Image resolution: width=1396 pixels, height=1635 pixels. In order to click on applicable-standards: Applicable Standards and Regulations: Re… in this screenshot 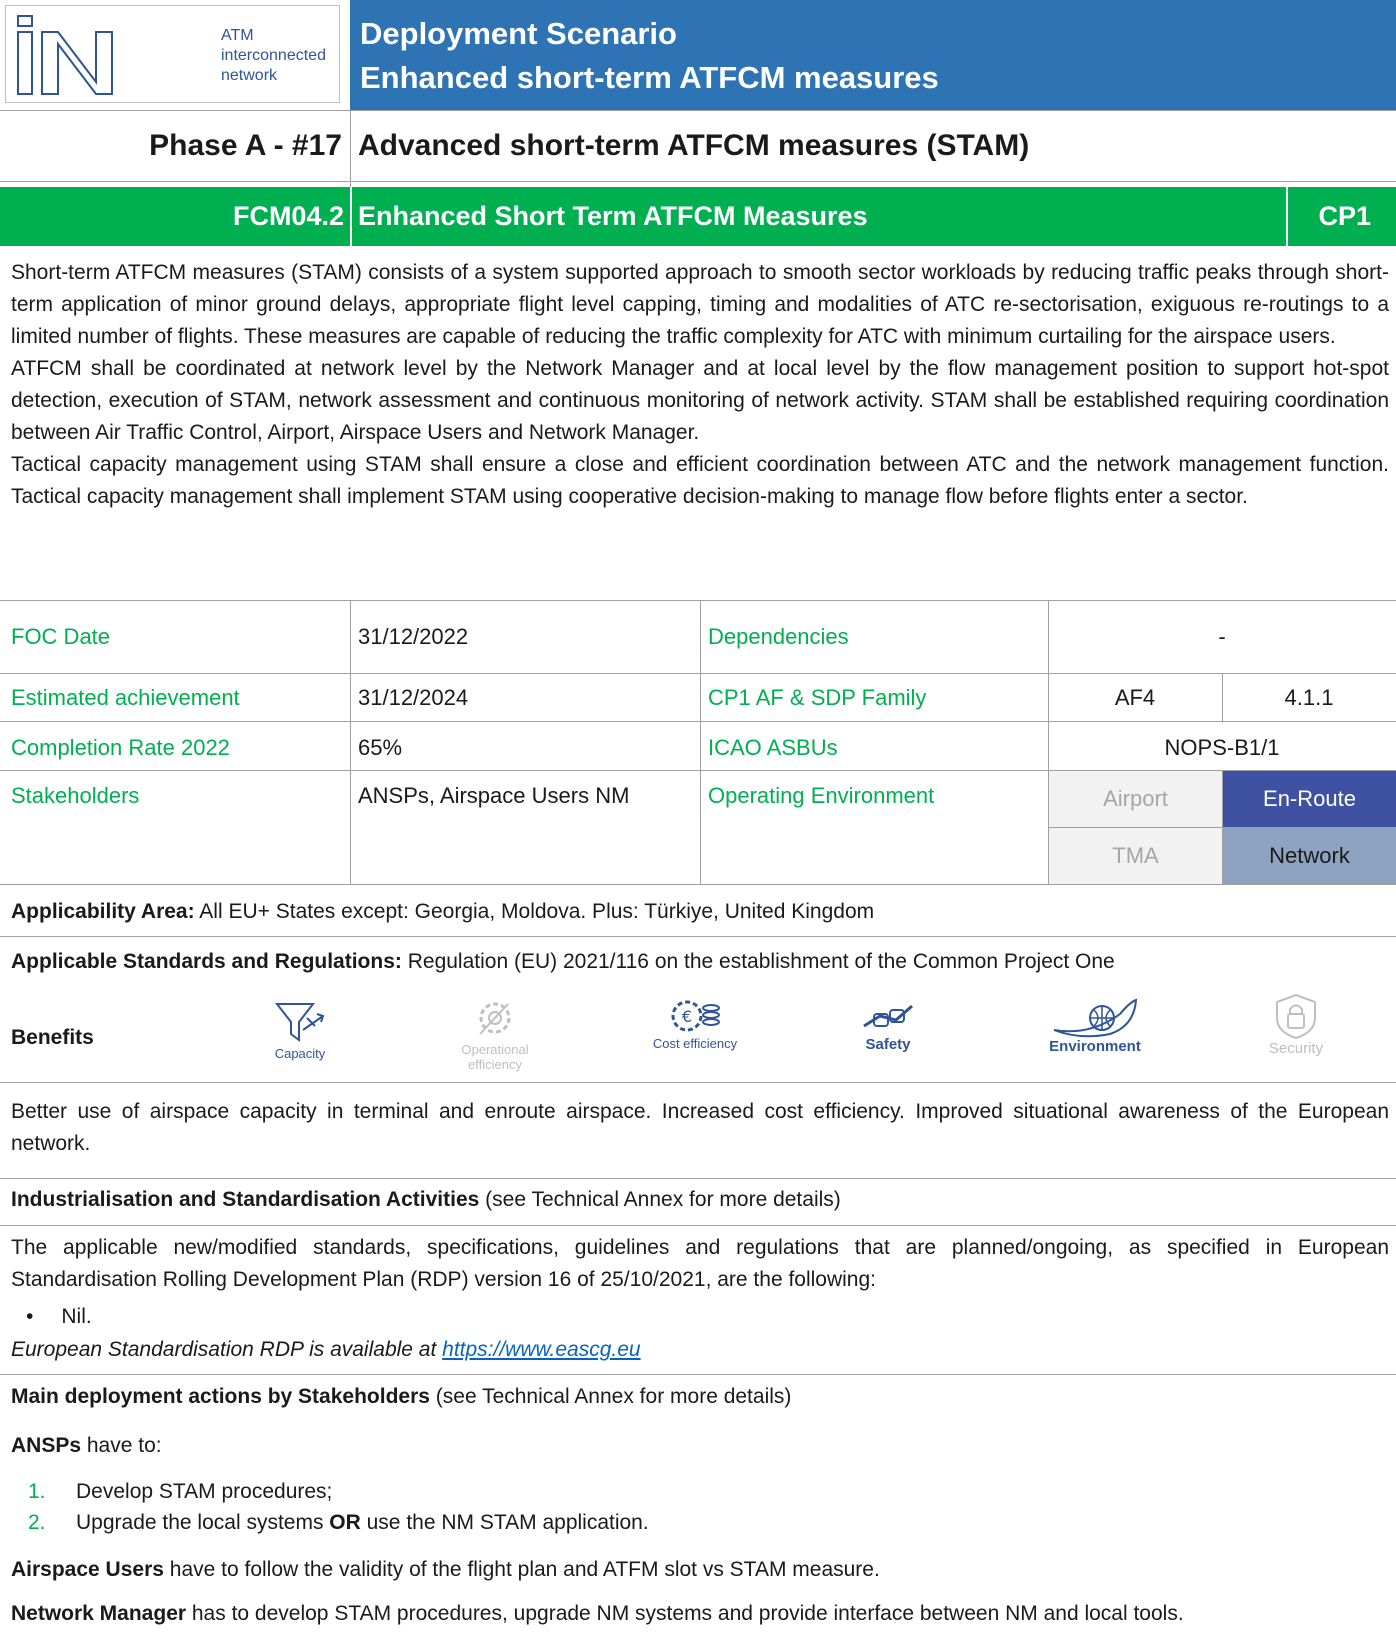, I will do `click(563, 961)`.